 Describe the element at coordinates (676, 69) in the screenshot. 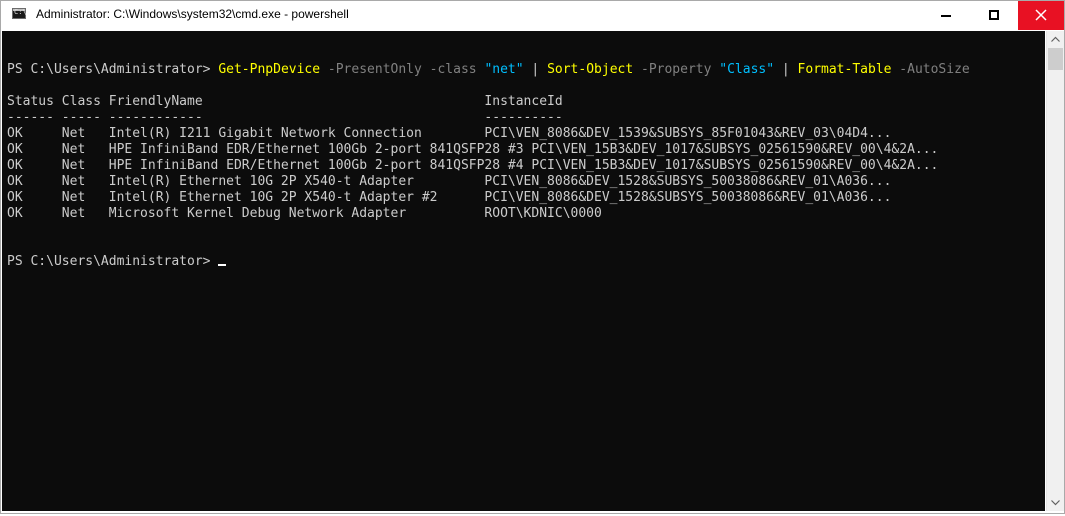

I see `parameter-property: -Property` at that location.